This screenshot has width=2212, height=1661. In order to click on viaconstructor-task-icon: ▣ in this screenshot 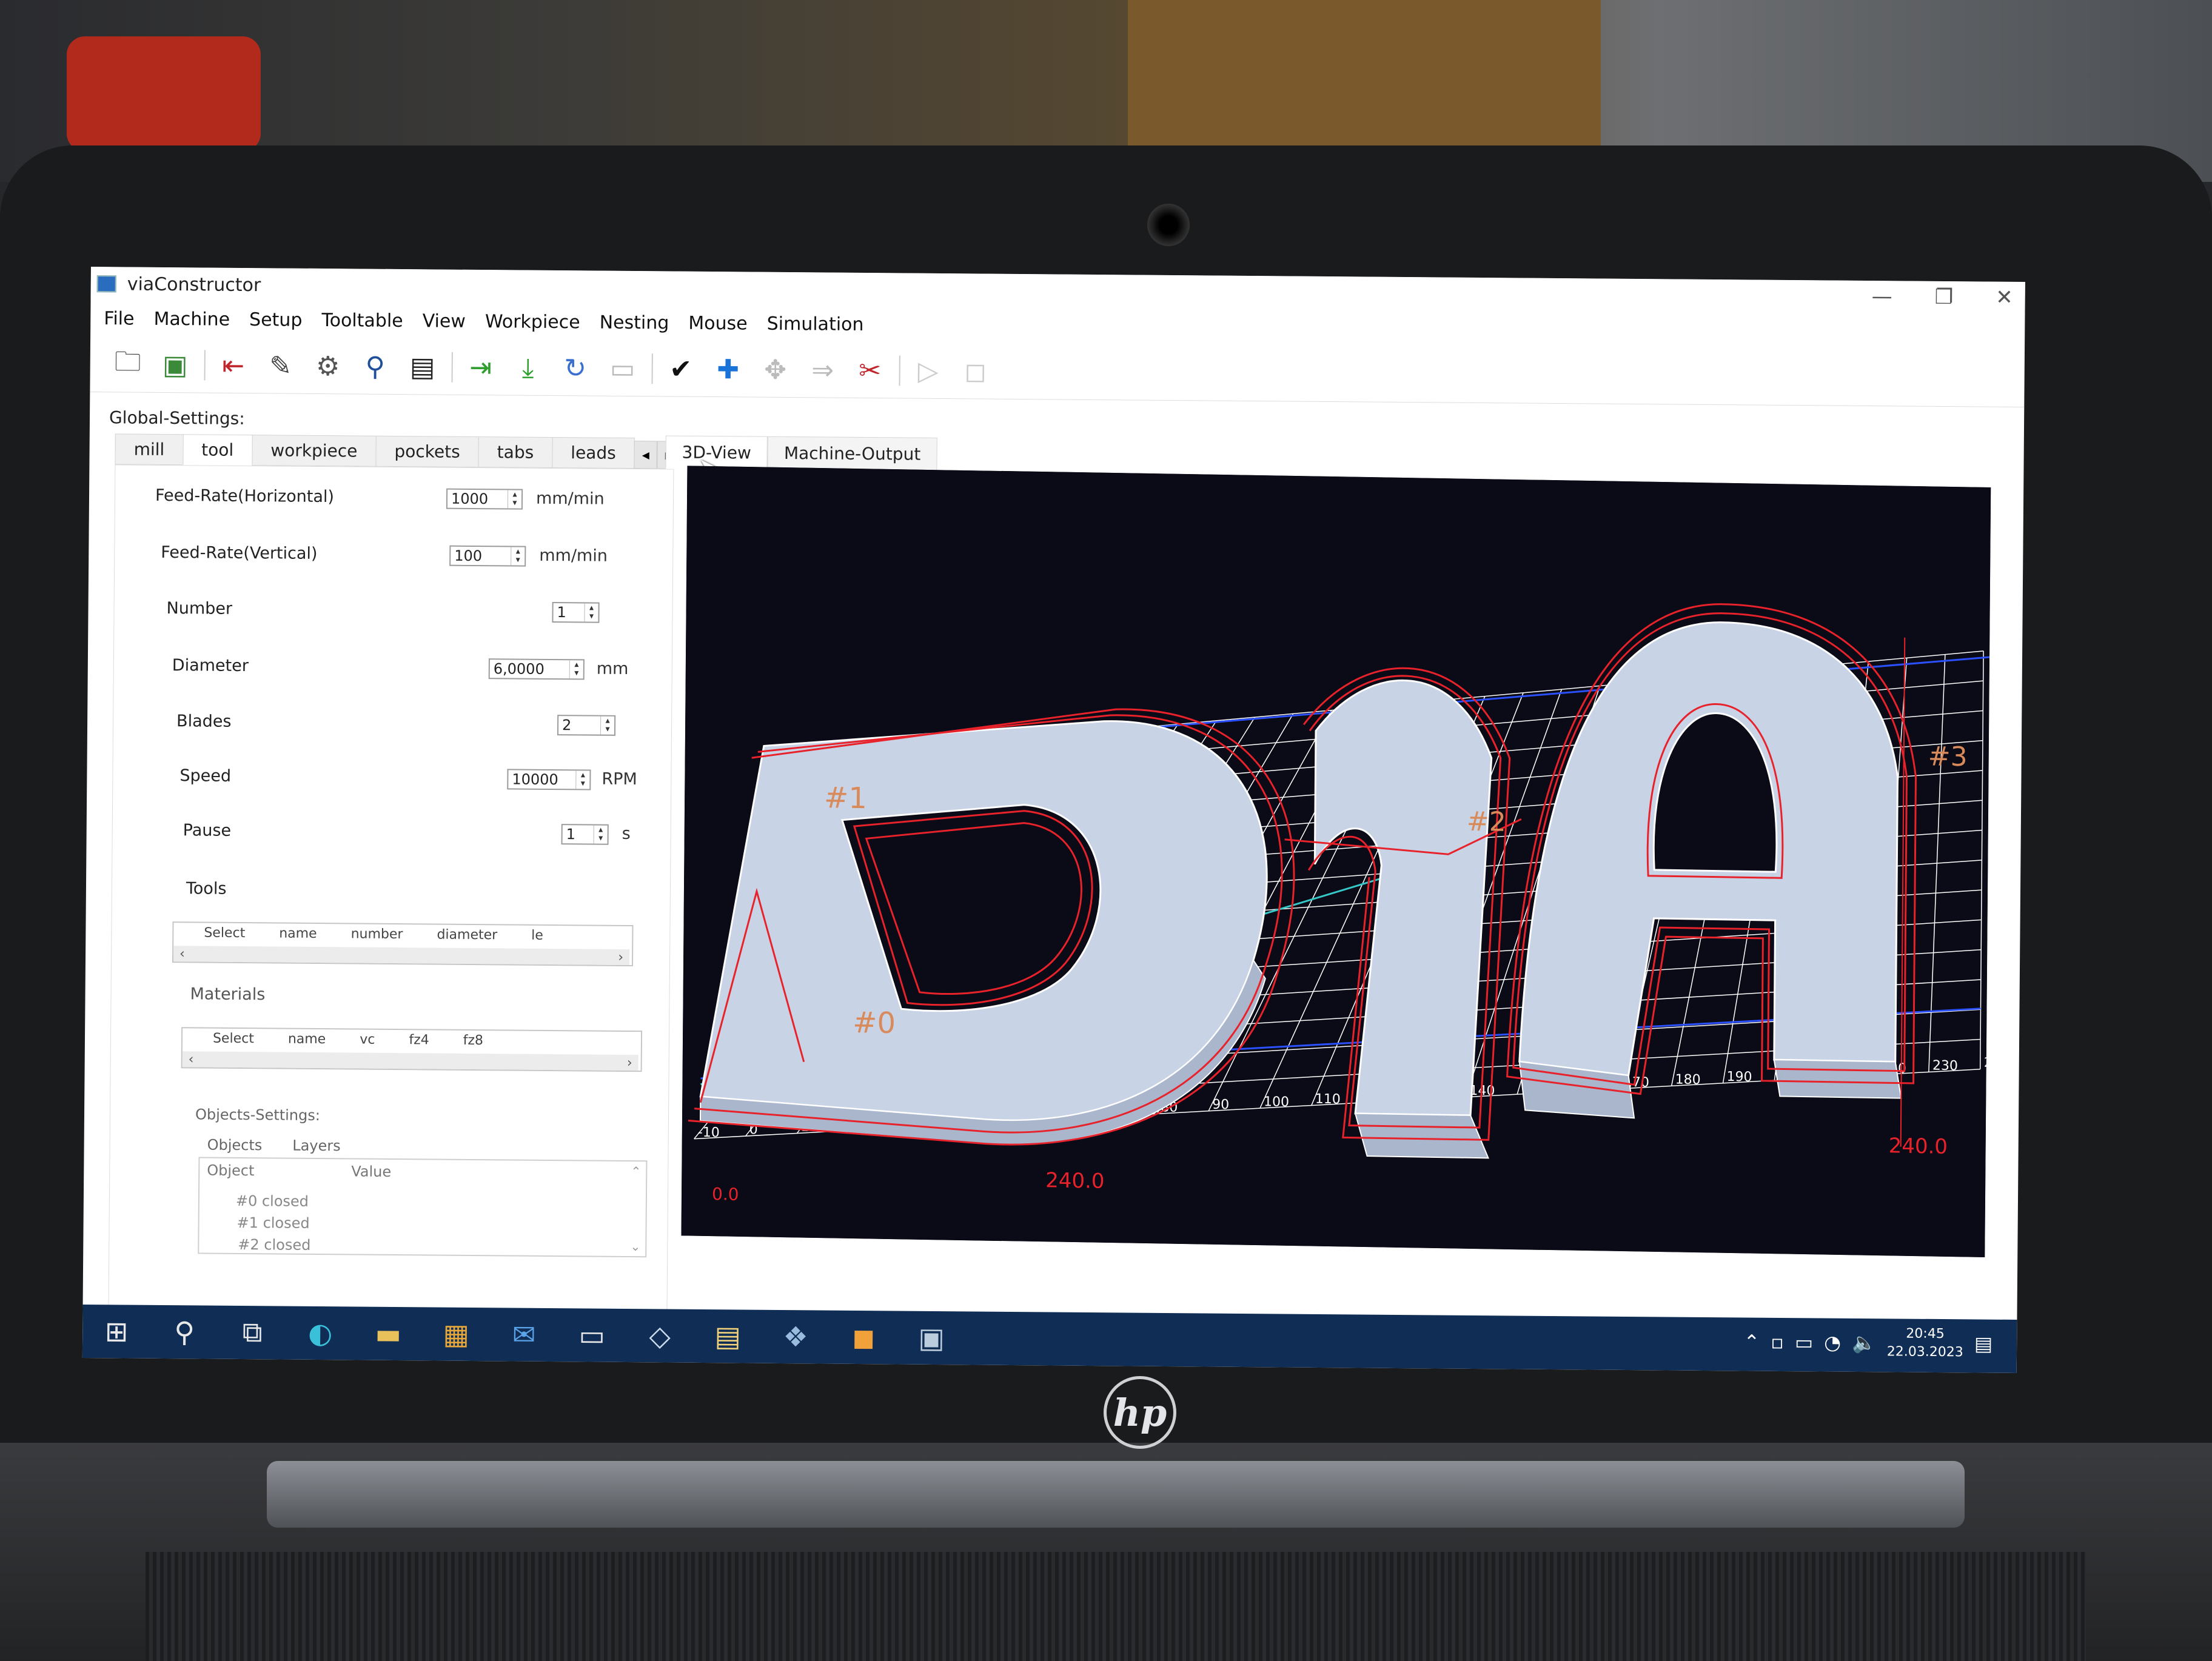, I will do `click(932, 1338)`.